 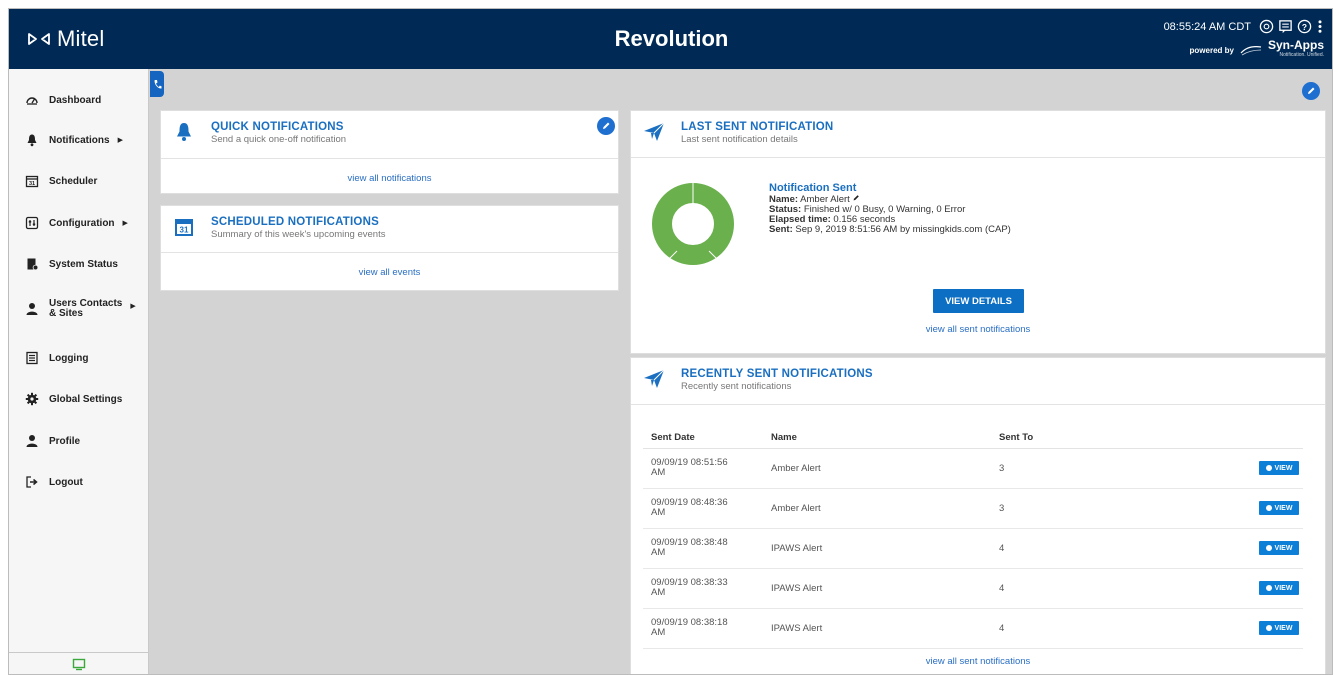 I want to click on sidebar-item-label: System Status, so click(x=83, y=264).